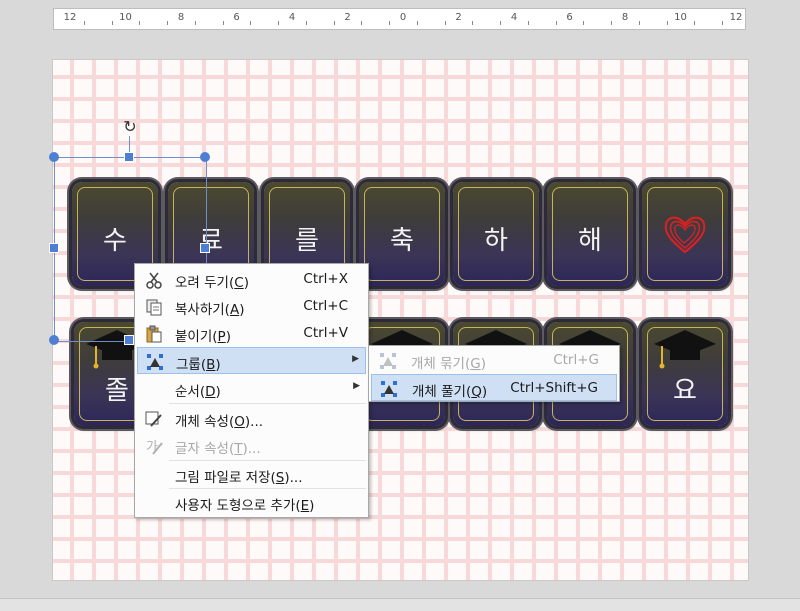 Image resolution: width=800 pixels, height=611 pixels. Describe the element at coordinates (325, 279) in the screenshot. I see `shortcut-text: Ctrl+X` at that location.